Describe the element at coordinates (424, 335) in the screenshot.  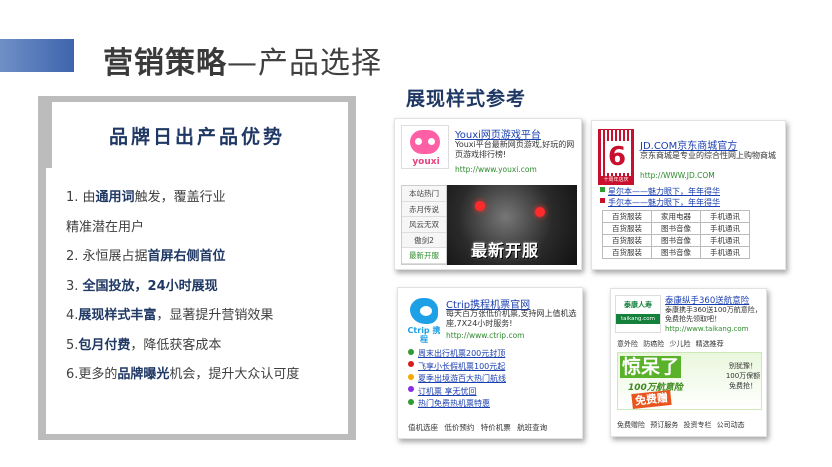
I see `ctrip-logo-word: Ctrip 携程` at that location.